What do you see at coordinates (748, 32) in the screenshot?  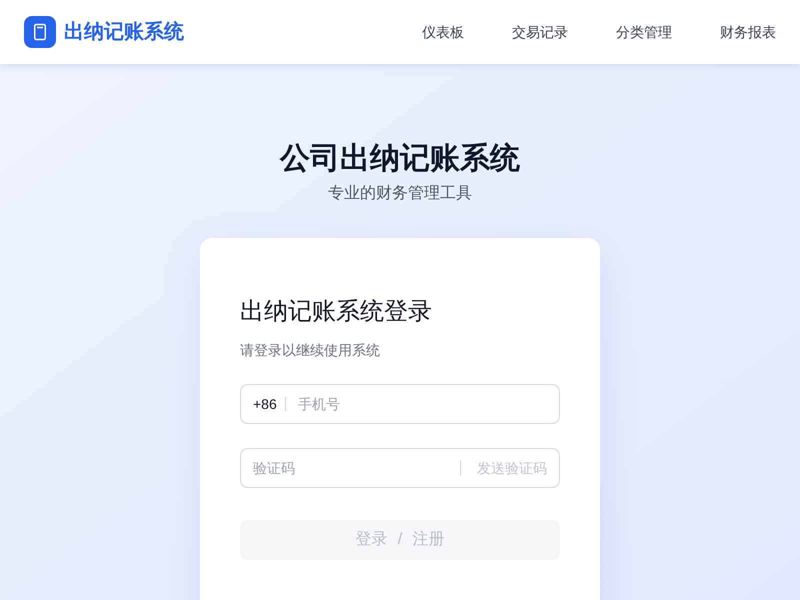 I see `nav-link: 财务报表` at bounding box center [748, 32].